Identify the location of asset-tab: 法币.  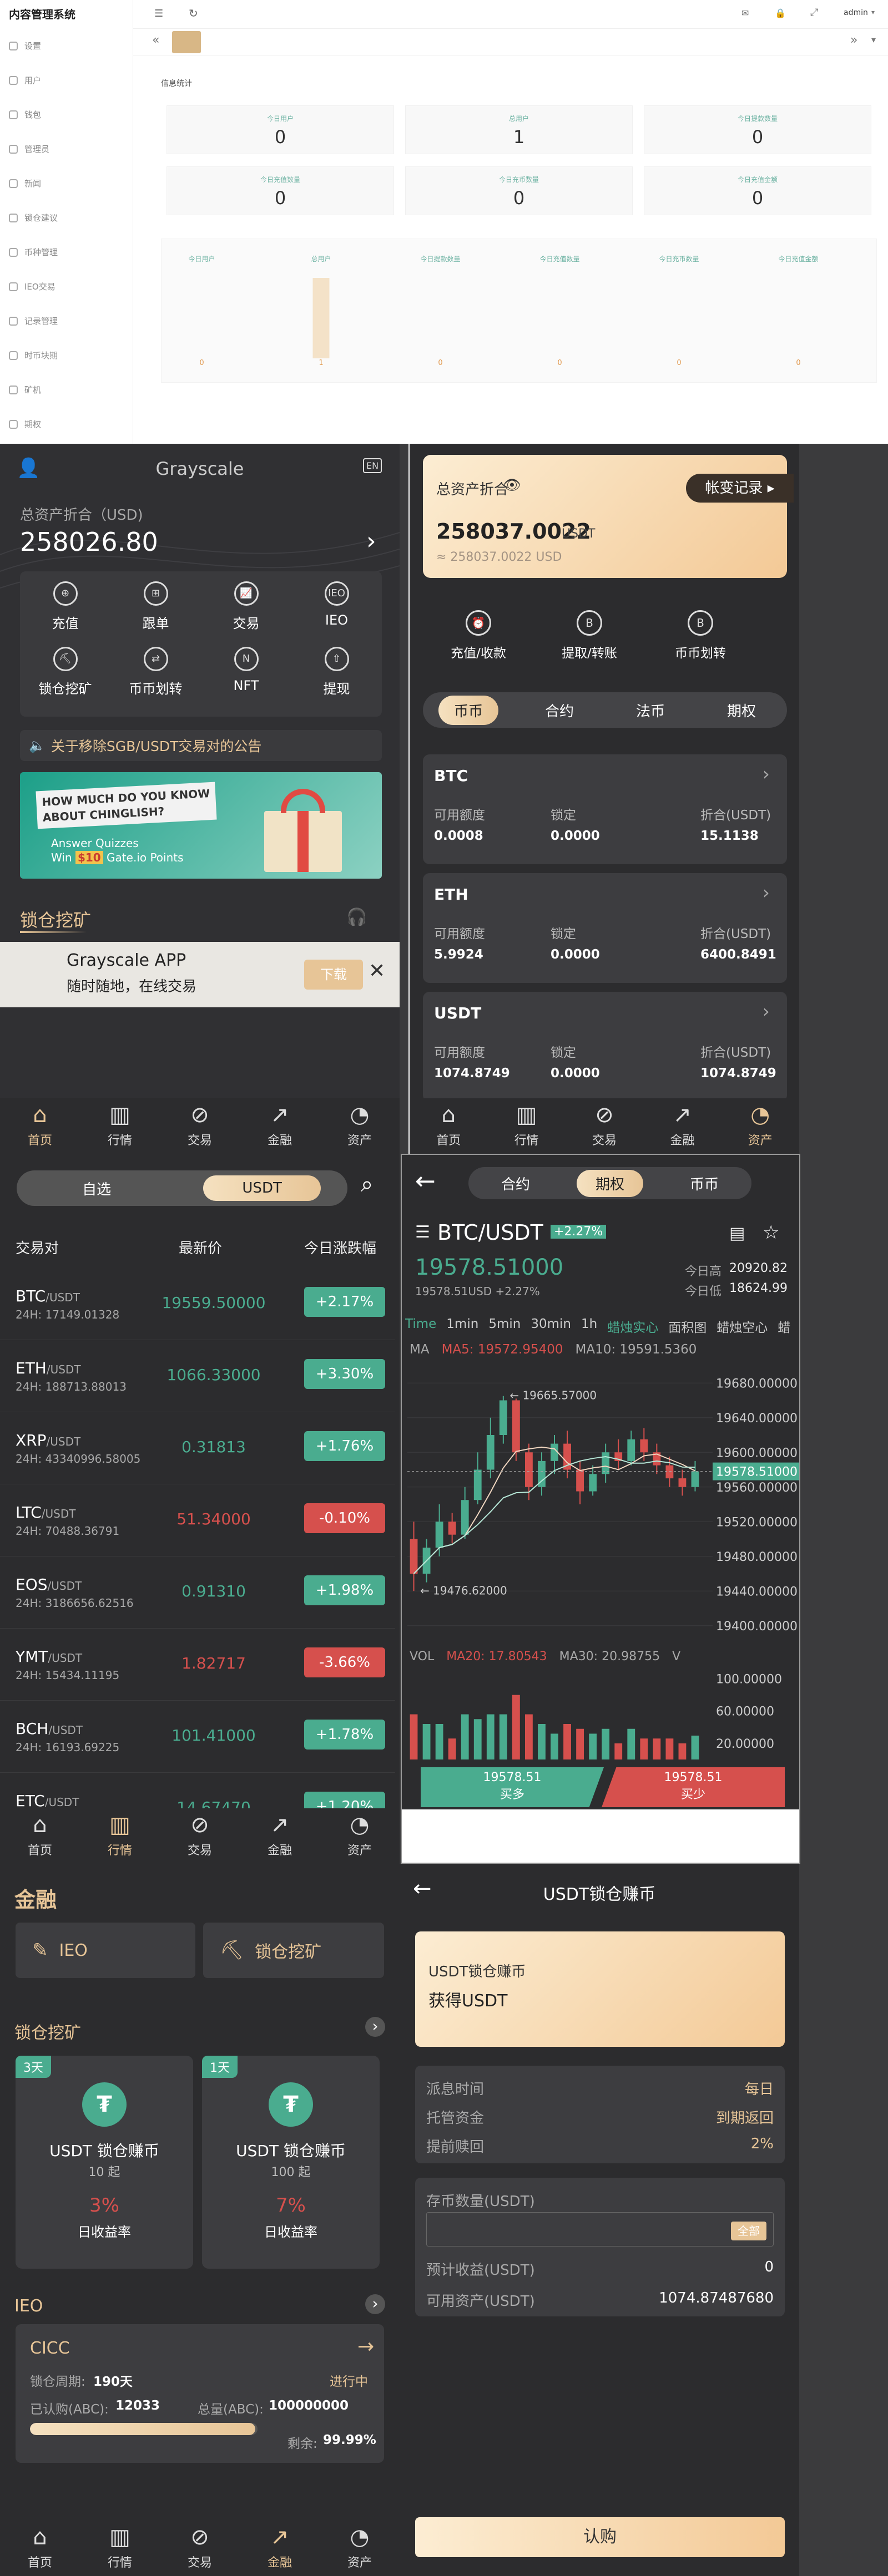
(650, 710).